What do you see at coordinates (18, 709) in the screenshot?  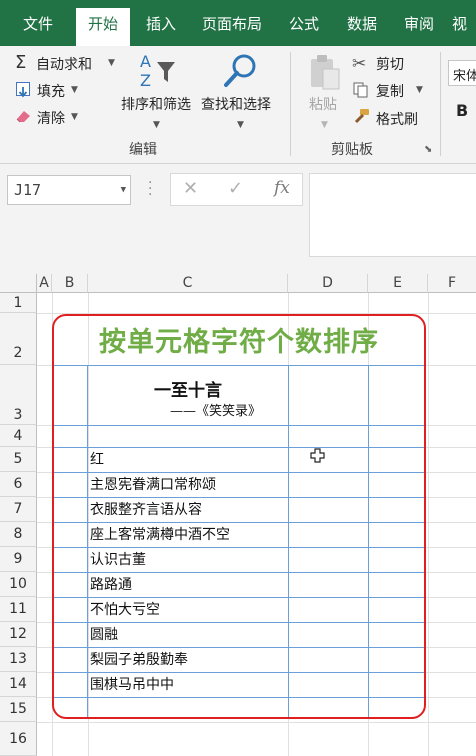 I see `row-header-15: 15` at bounding box center [18, 709].